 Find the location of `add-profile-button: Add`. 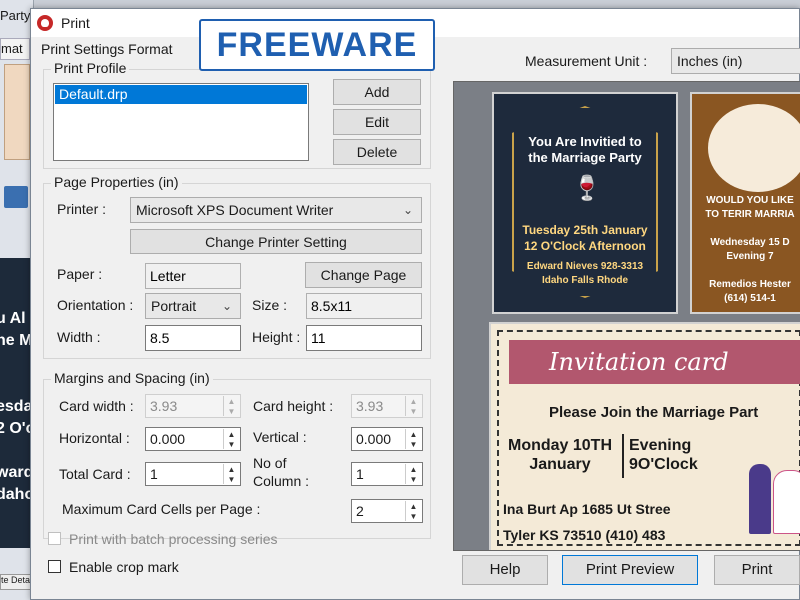

add-profile-button: Add is located at coordinates (377, 92).